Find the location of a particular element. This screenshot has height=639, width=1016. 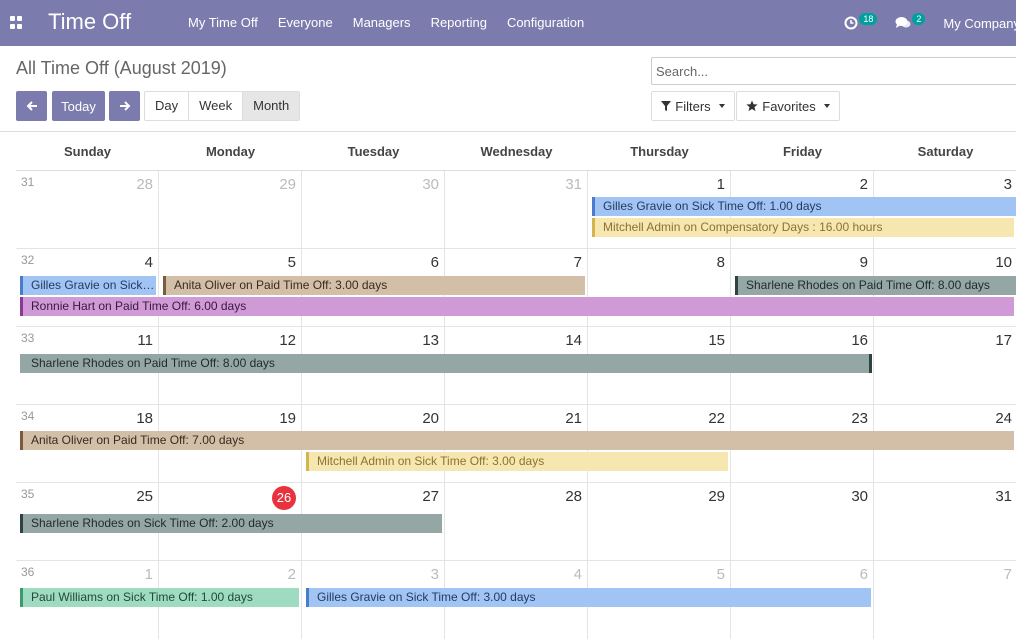

view-week-button: Week is located at coordinates (216, 106).